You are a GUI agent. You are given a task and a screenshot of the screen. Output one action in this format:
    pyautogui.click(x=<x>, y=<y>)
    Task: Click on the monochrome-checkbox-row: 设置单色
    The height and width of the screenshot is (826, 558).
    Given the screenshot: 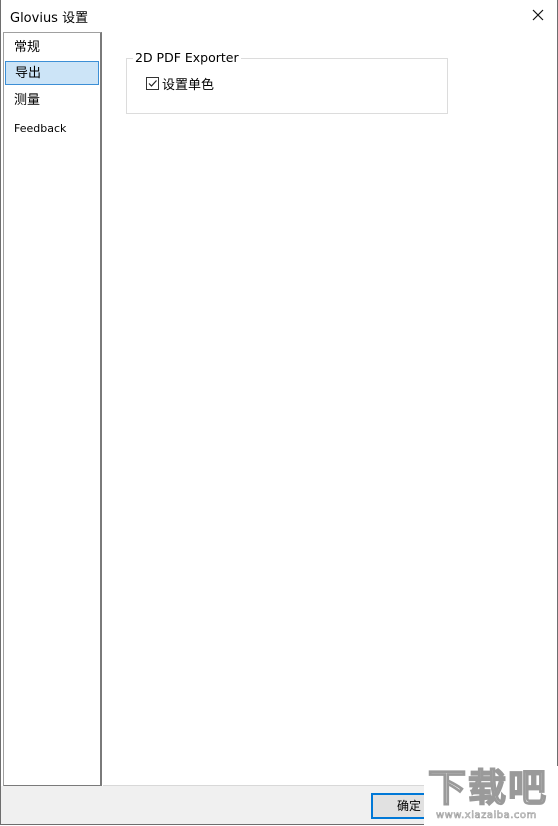 What is the action you would take?
    pyautogui.click(x=180, y=83)
    